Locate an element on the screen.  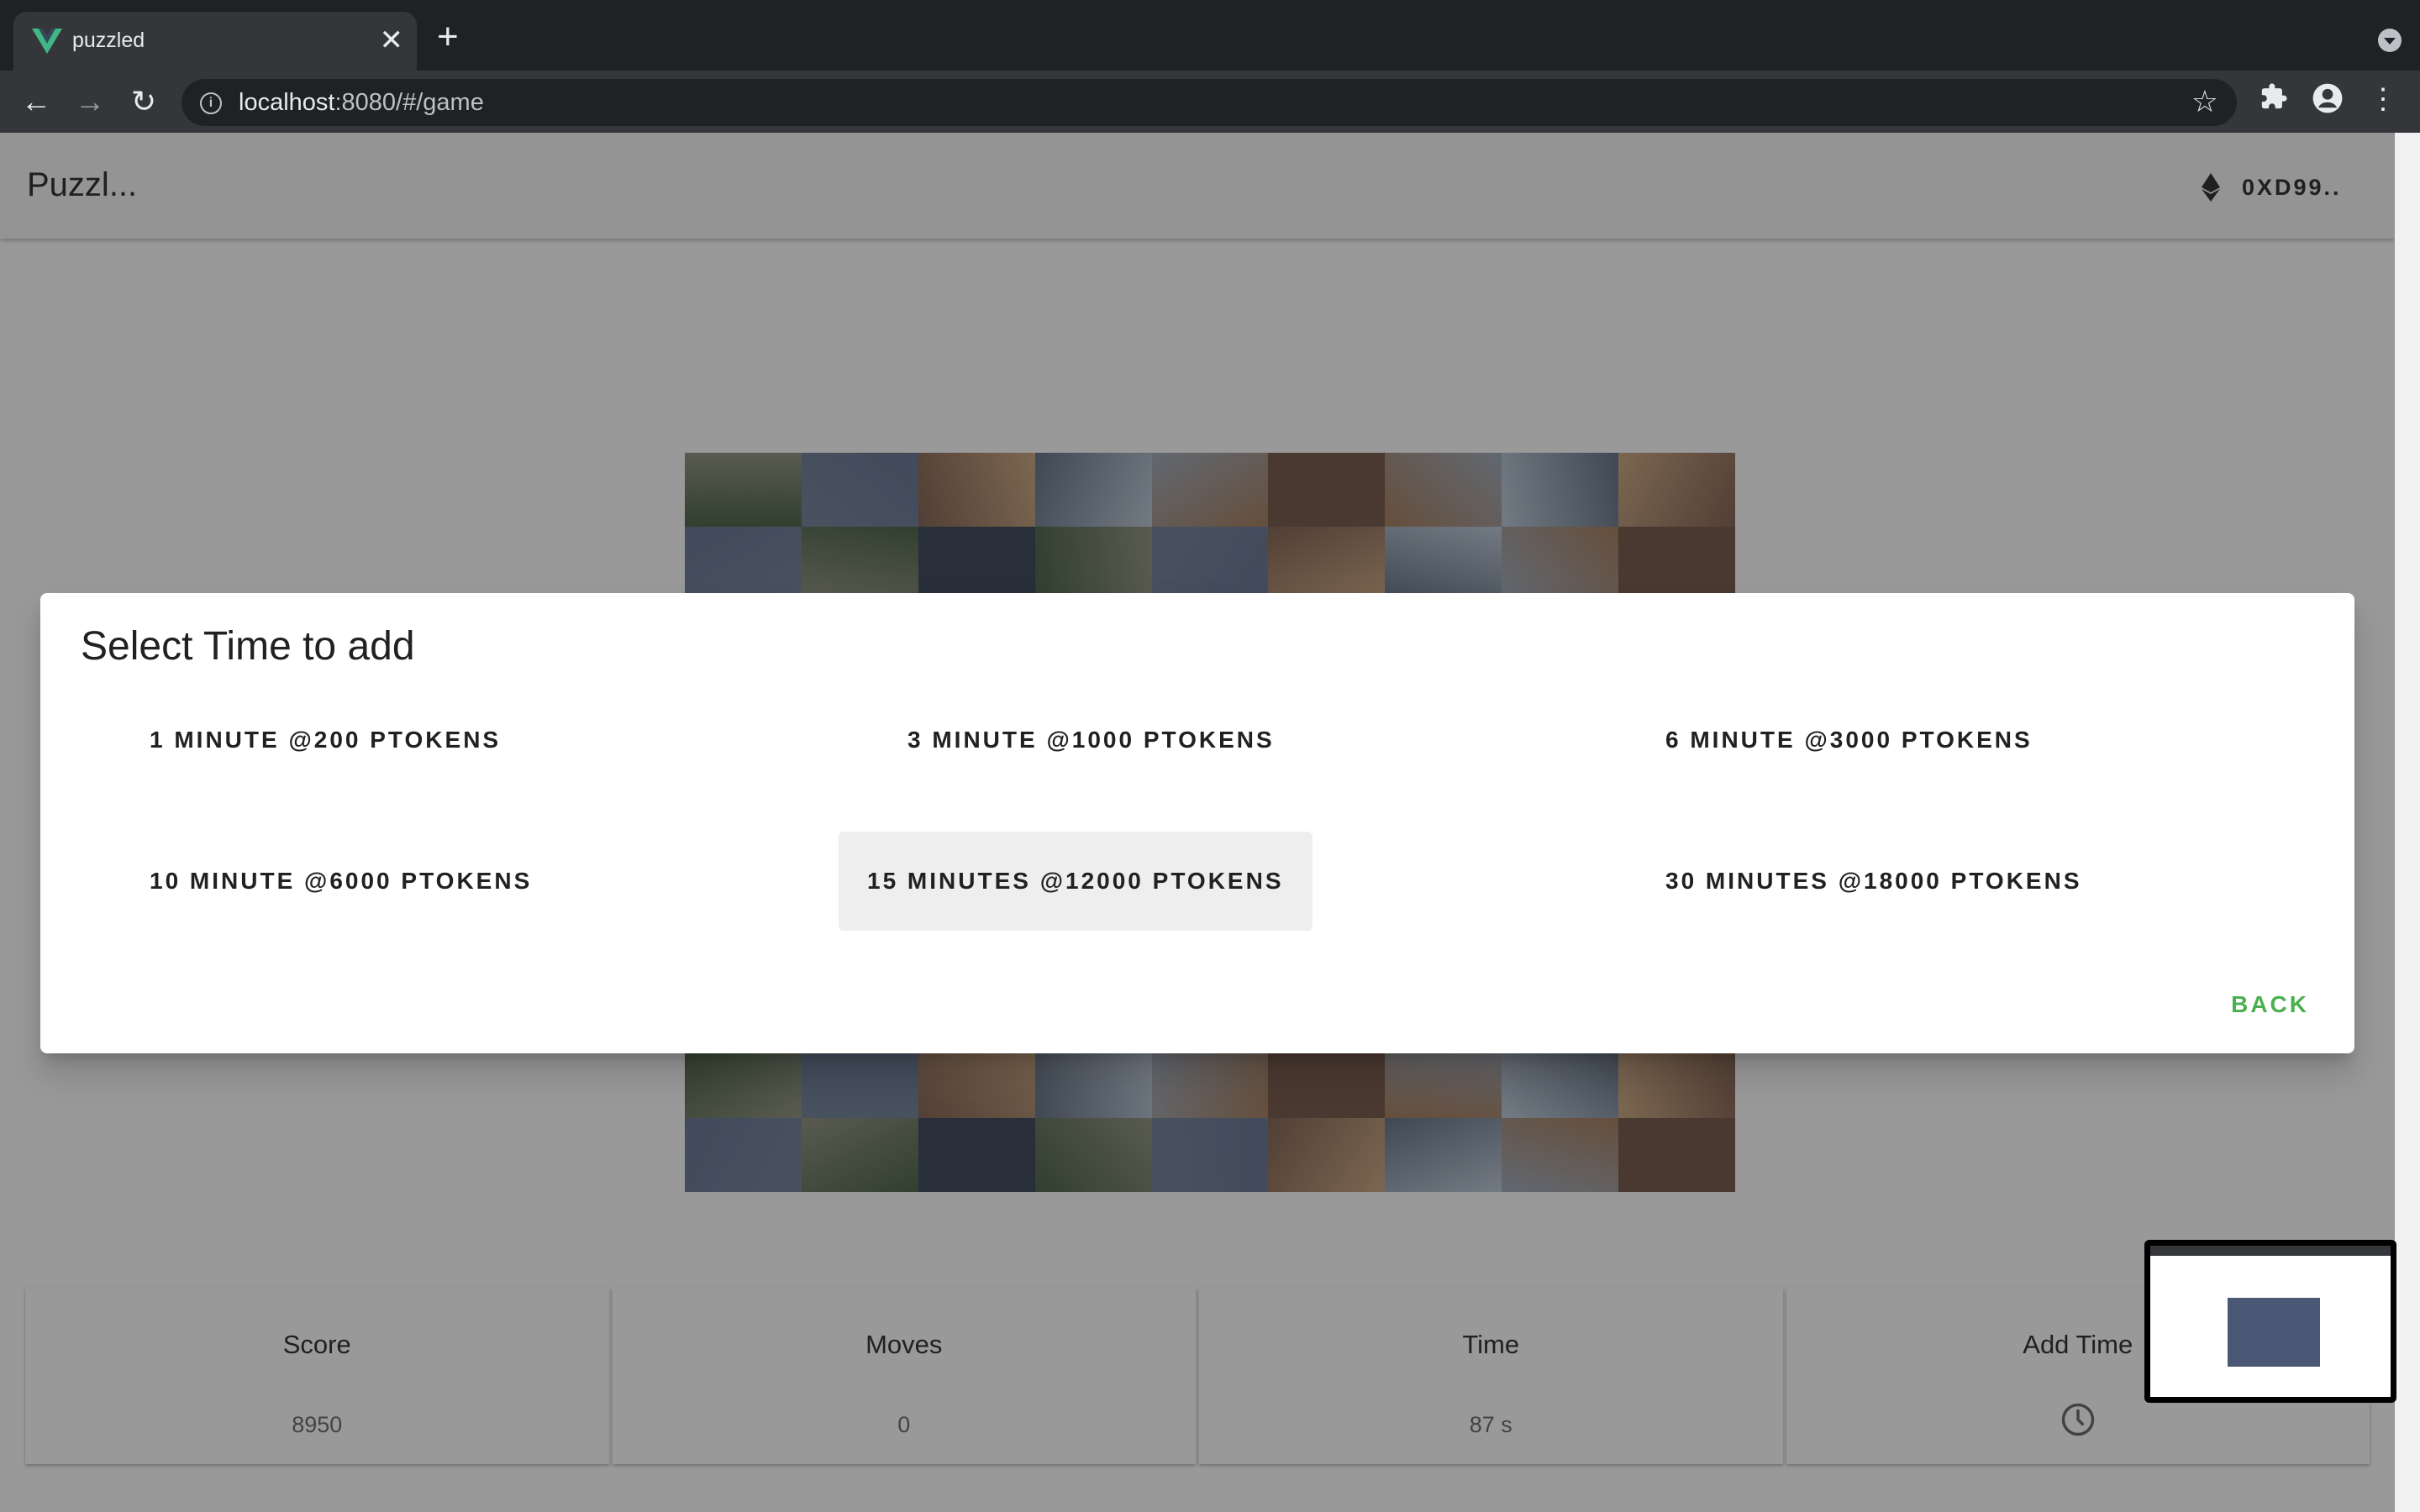
new-tab-button: + is located at coordinates (448, 36).